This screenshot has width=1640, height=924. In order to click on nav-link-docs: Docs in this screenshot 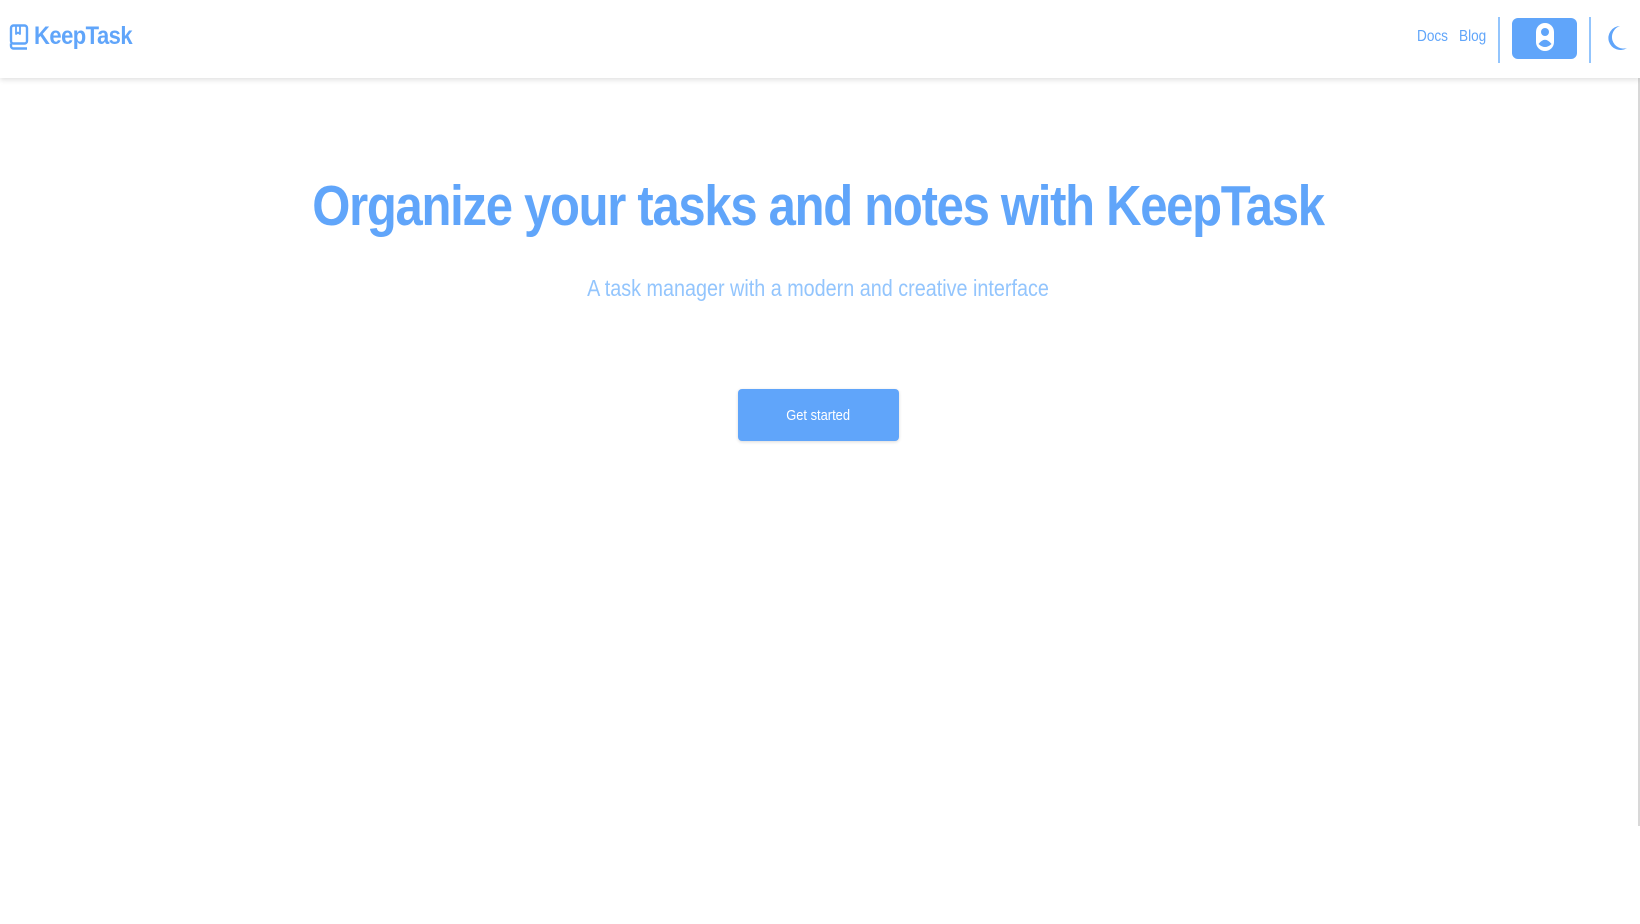, I will do `click(1432, 37)`.